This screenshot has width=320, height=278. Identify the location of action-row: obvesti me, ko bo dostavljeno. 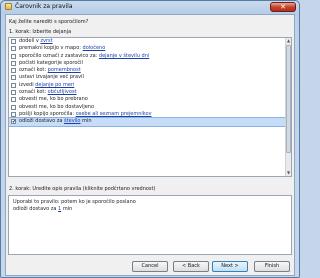
(150, 107).